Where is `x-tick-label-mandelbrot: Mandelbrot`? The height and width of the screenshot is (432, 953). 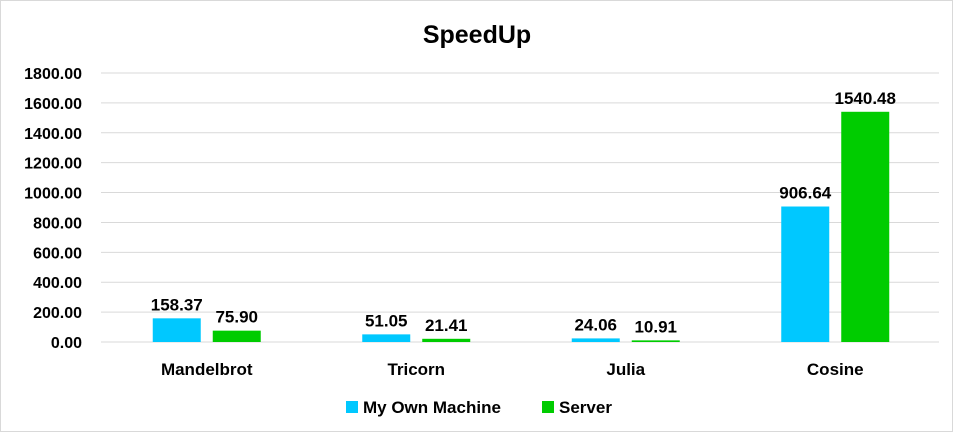 x-tick-label-mandelbrot: Mandelbrot is located at coordinates (207, 369).